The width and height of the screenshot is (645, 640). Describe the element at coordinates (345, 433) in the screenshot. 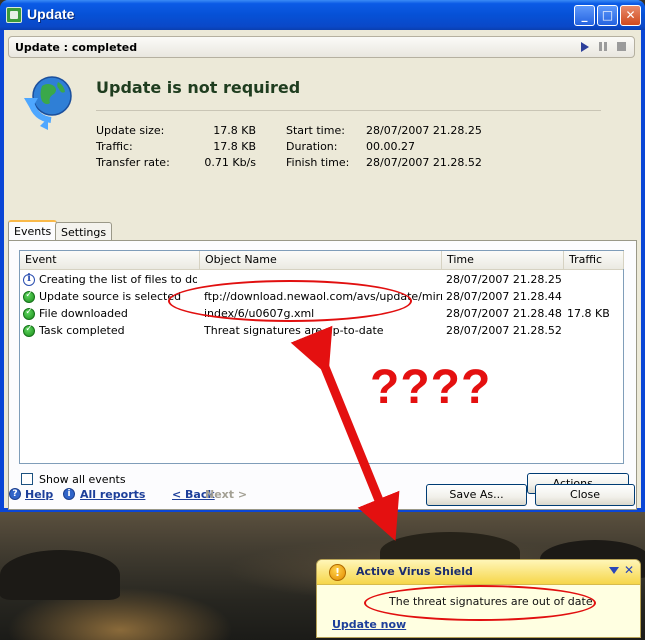

I see `double-arrow` at that location.